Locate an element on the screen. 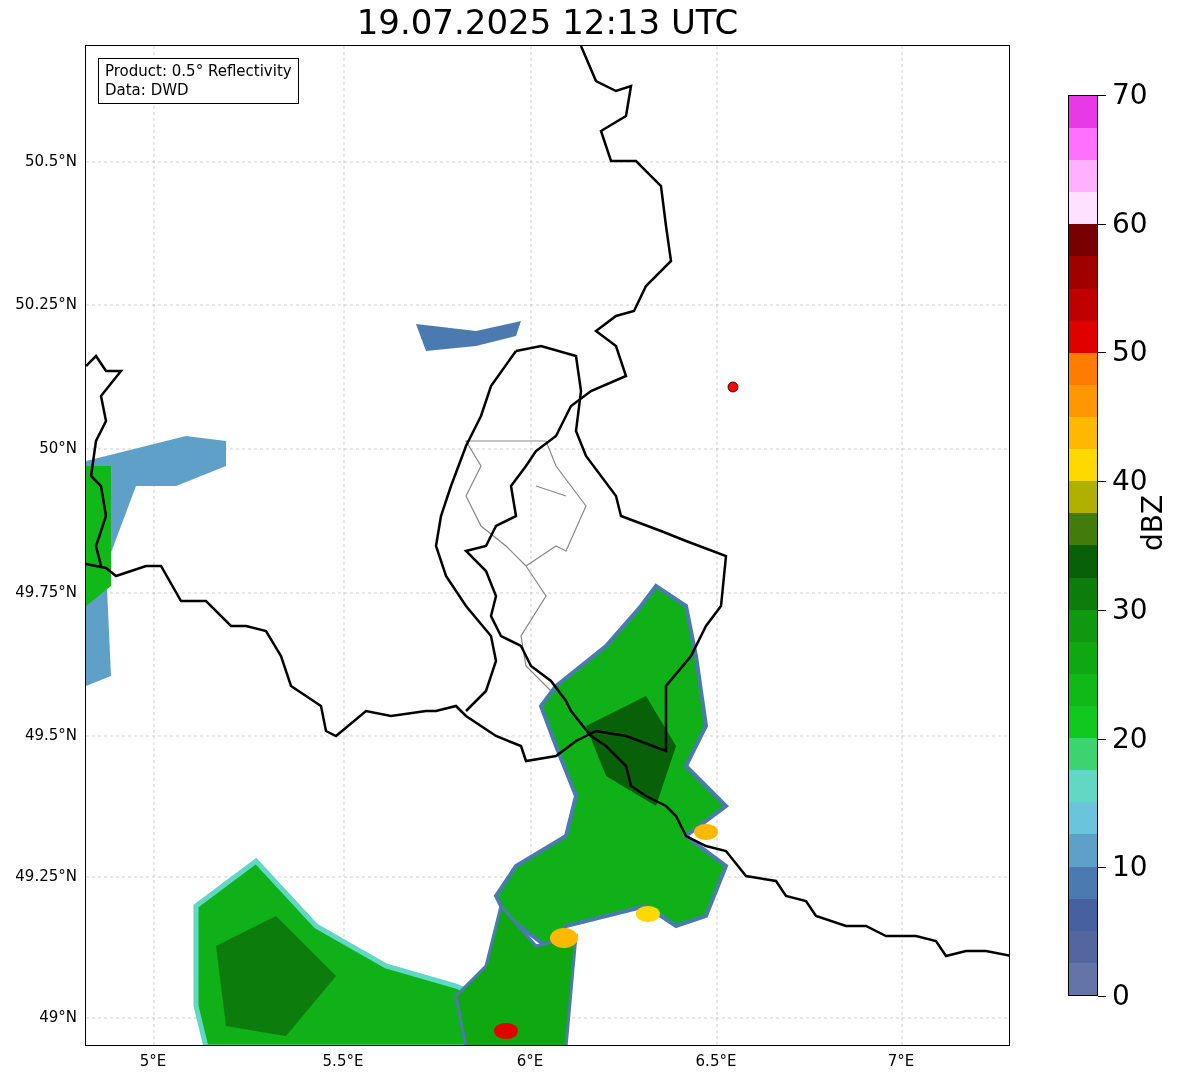  colorbar-tick-label: 70 is located at coordinates (1130, 95).